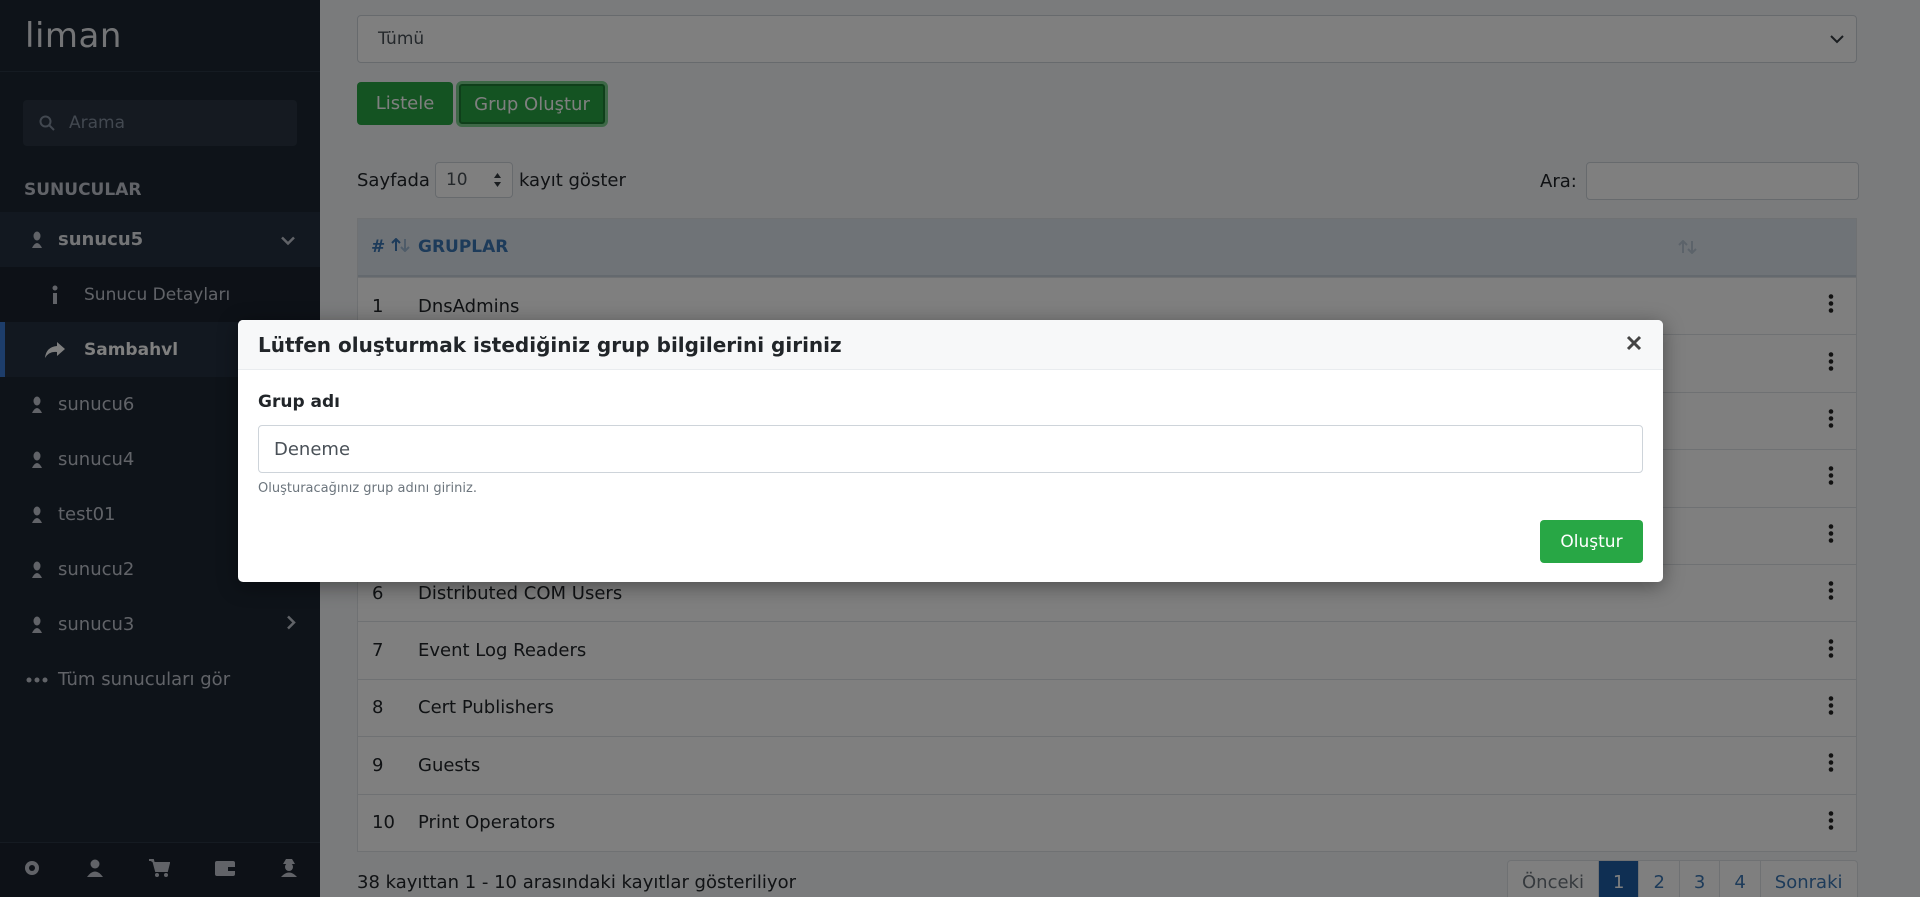  What do you see at coordinates (1634, 345) in the screenshot?
I see `close-icon` at bounding box center [1634, 345].